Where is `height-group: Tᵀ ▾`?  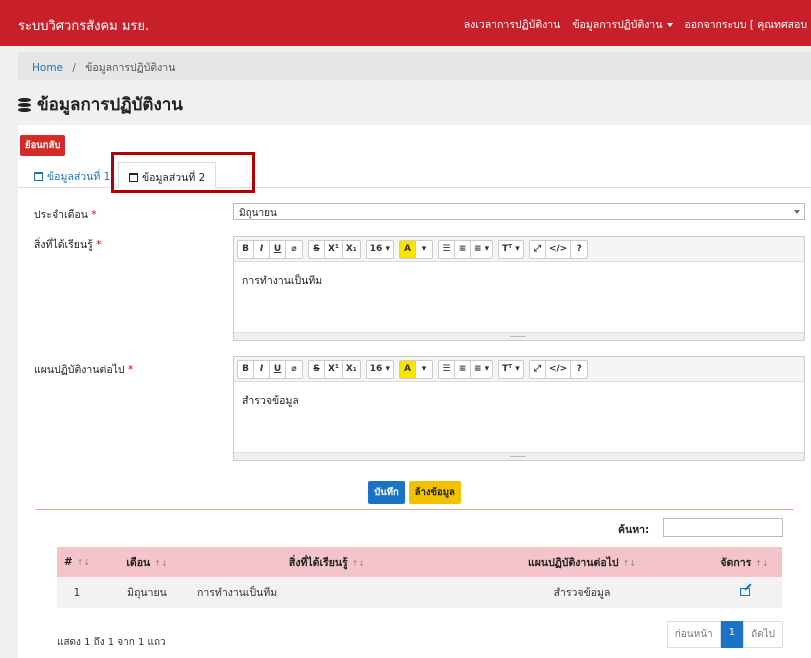 height-group: Tᵀ ▾ is located at coordinates (511, 369).